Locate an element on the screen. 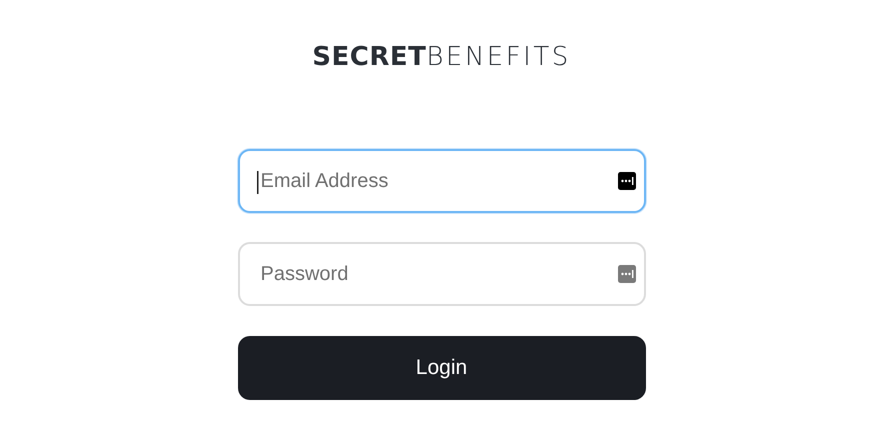 The width and height of the screenshot is (883, 439). input-field: Password is located at coordinates (442, 274).